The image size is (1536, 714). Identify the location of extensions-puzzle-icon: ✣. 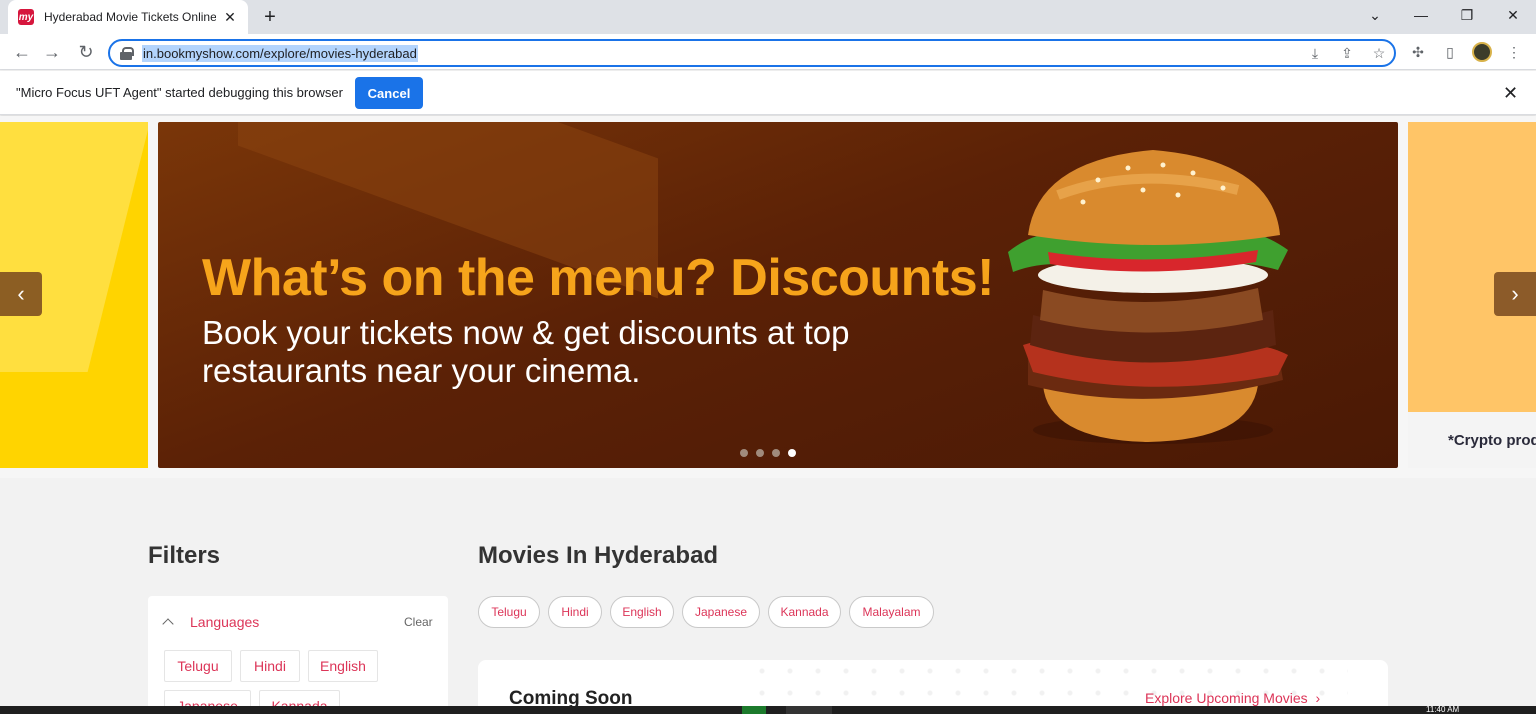
(1418, 52).